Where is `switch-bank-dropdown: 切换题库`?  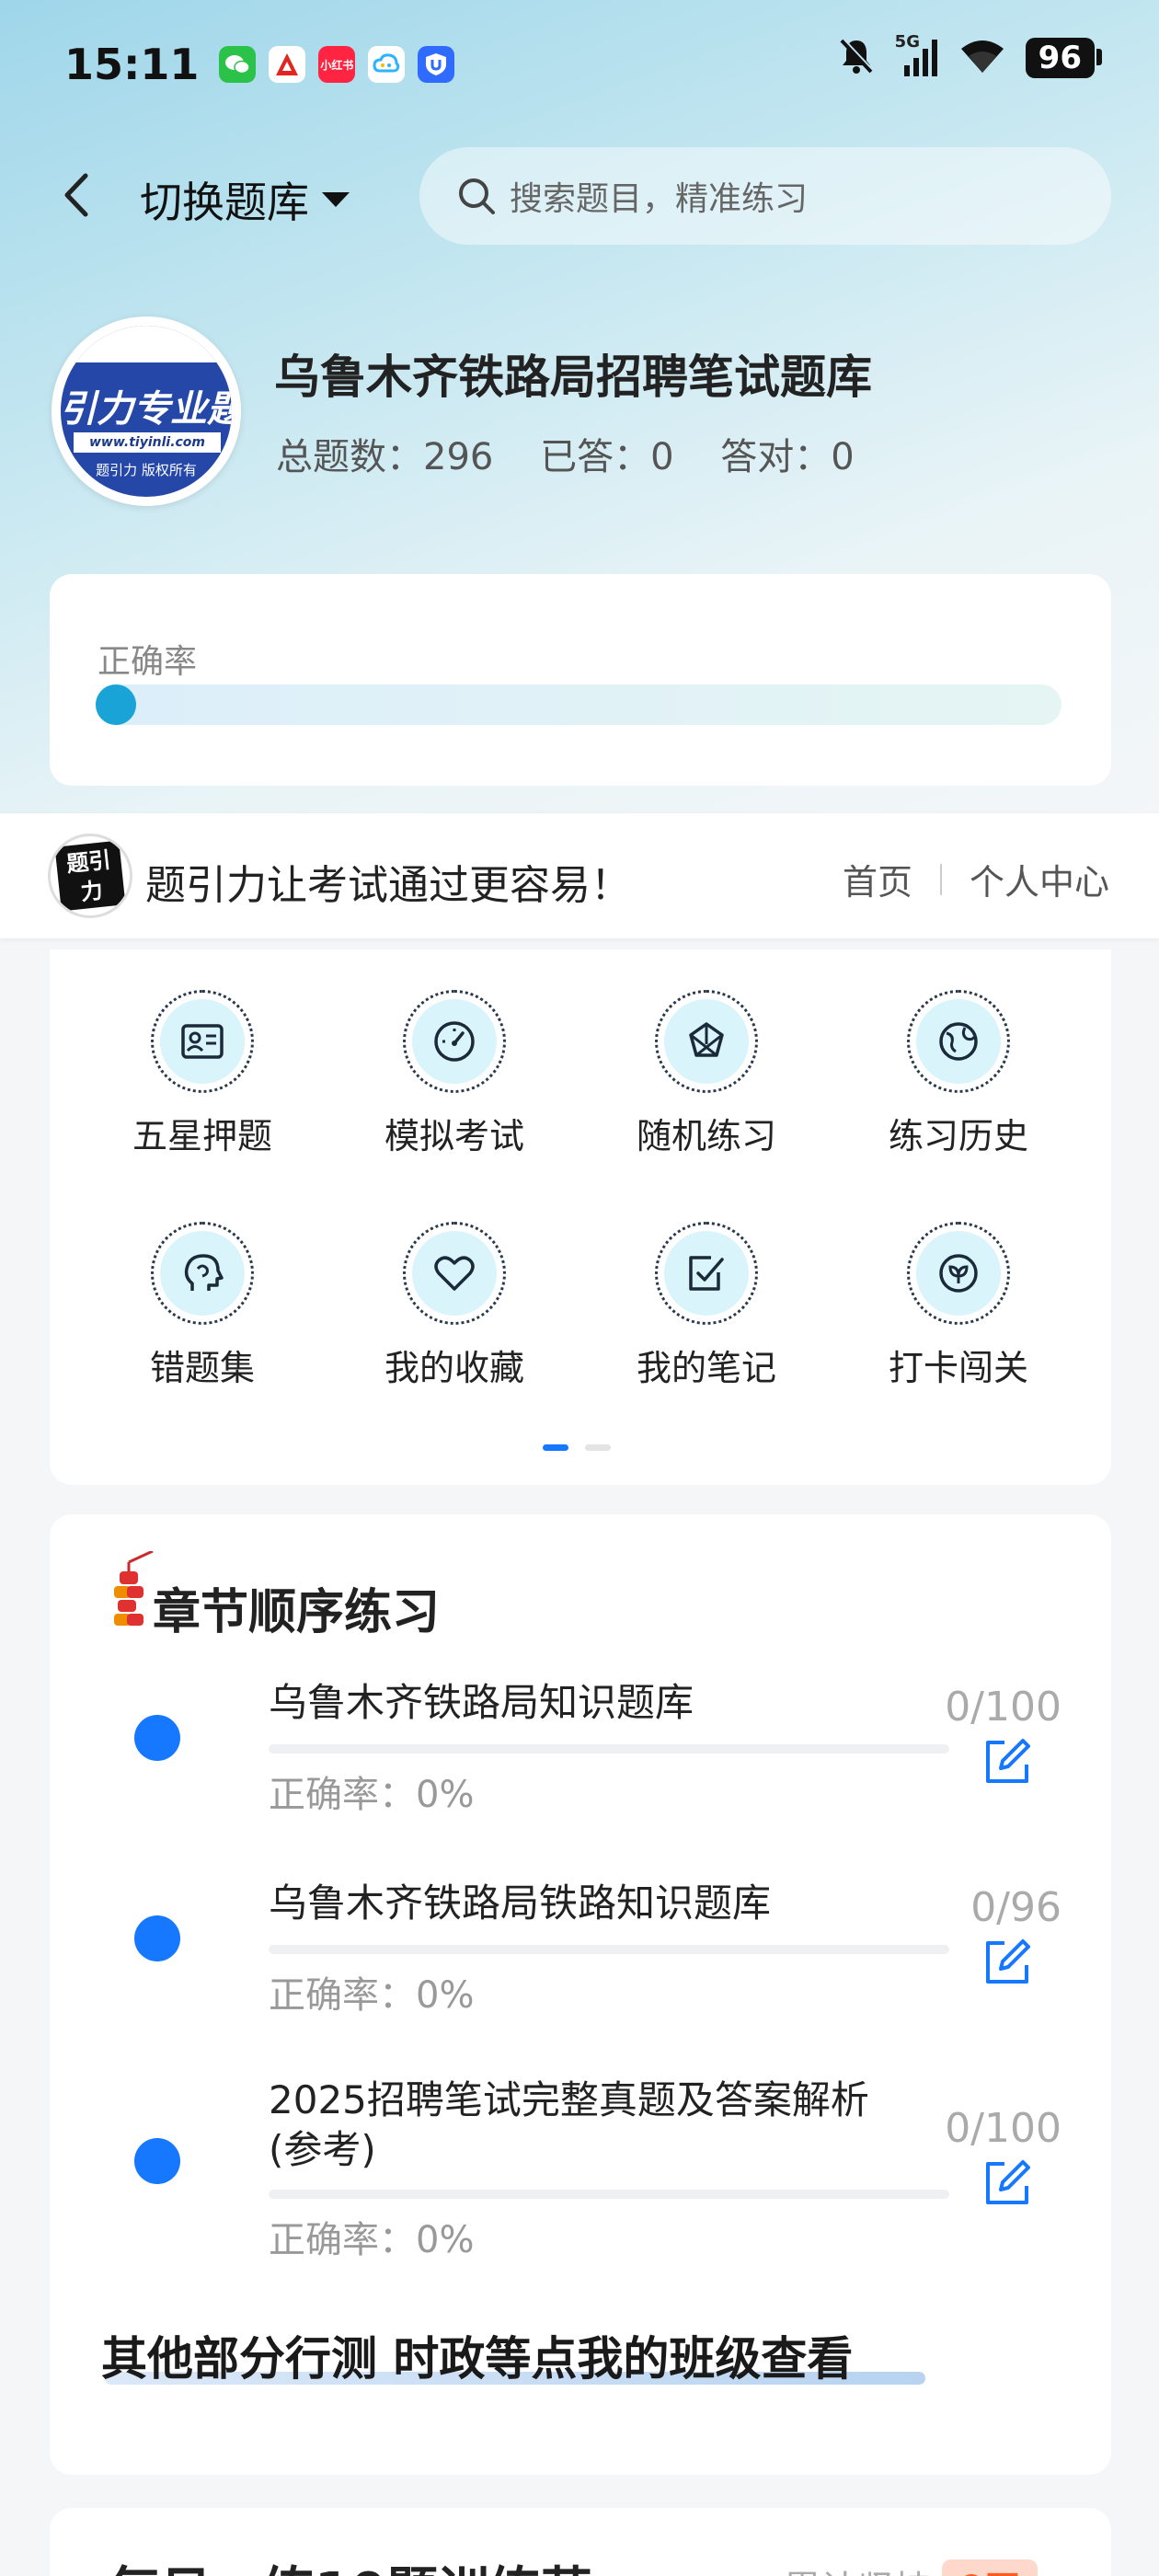 switch-bank-dropdown: 切换题库 is located at coordinates (245, 199).